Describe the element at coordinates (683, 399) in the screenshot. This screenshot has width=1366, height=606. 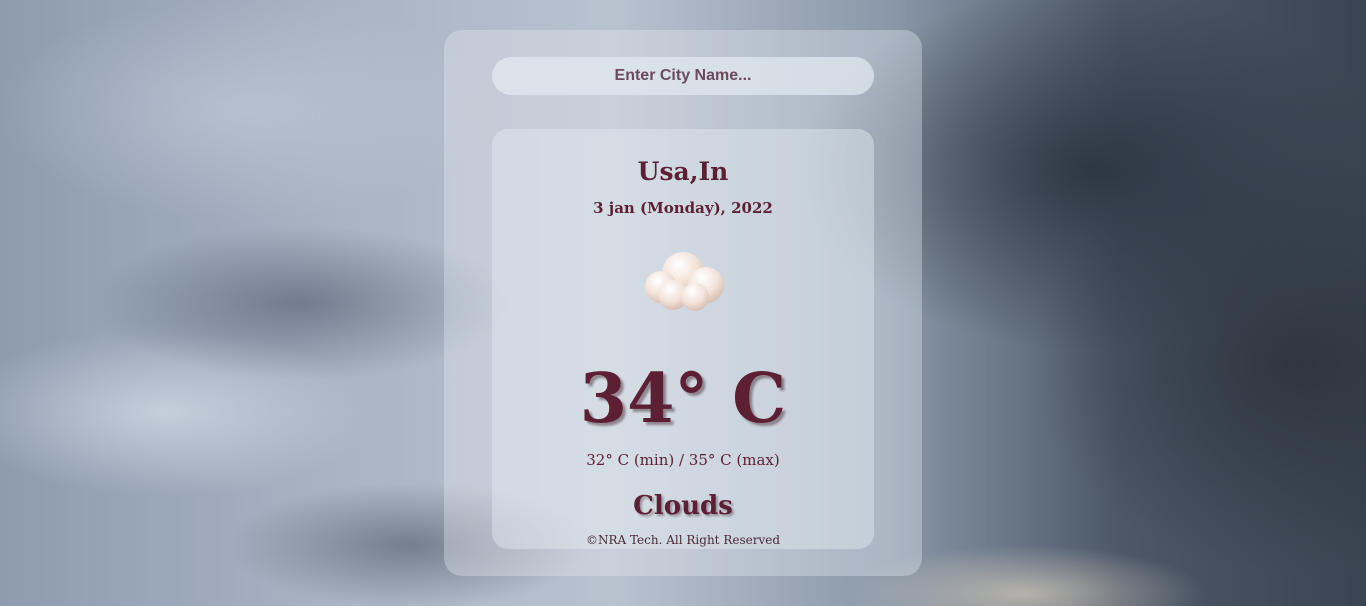
I see `temperature: 34° C` at that location.